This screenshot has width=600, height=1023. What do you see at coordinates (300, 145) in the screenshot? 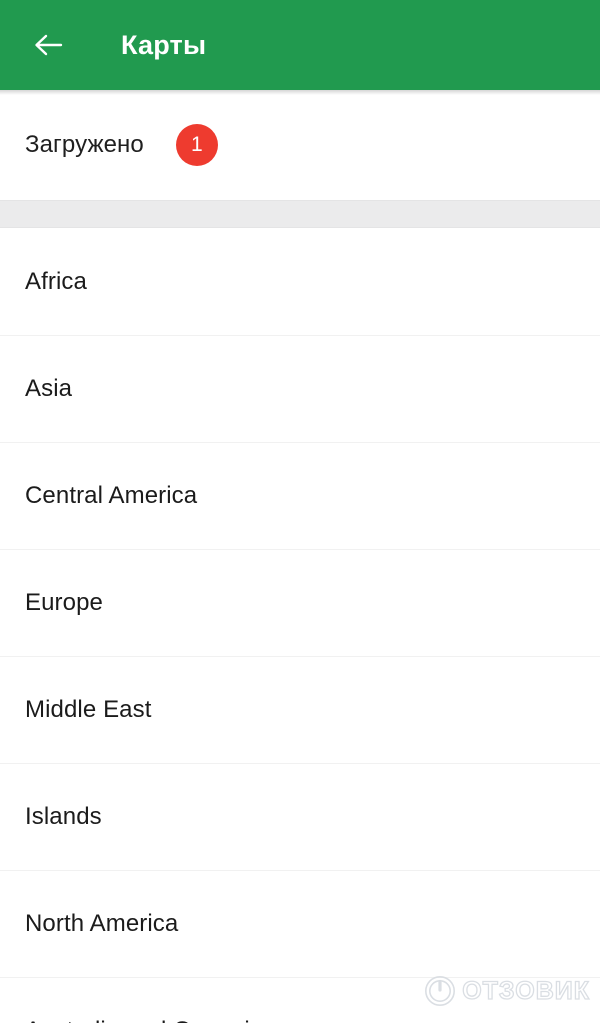
I see `downloaded-row: Загружено 1` at bounding box center [300, 145].